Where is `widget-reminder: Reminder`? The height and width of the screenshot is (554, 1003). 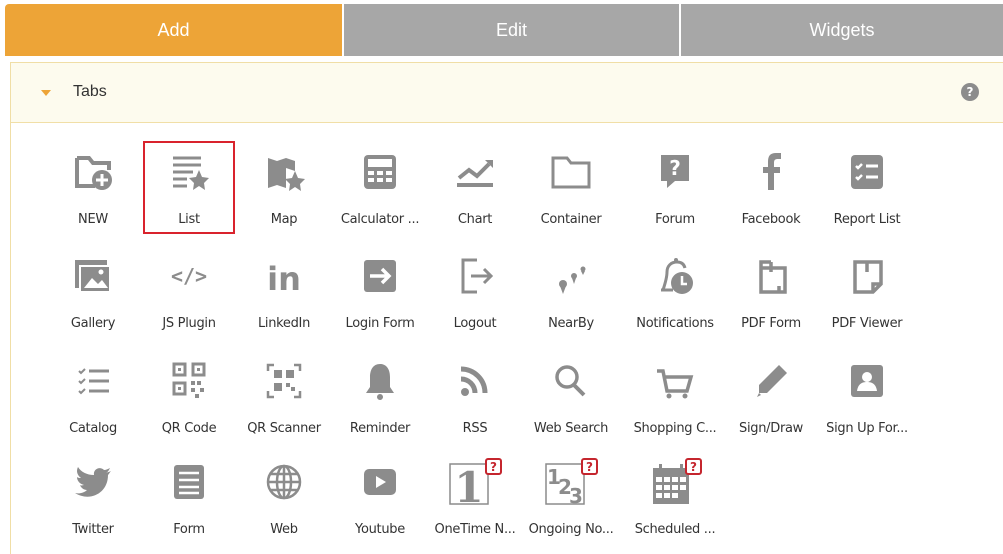 widget-reminder: Reminder is located at coordinates (380, 405).